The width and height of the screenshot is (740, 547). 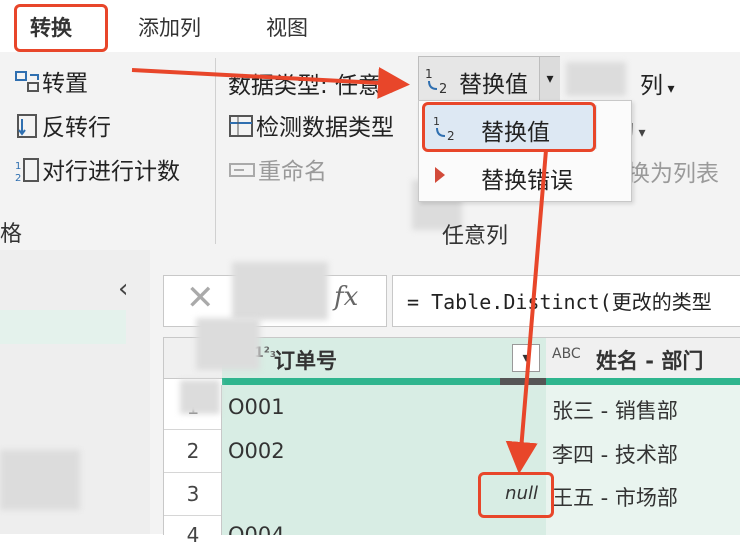 What do you see at coordinates (270, 82) in the screenshot?
I see `arrow-to-replace-values` at bounding box center [270, 82].